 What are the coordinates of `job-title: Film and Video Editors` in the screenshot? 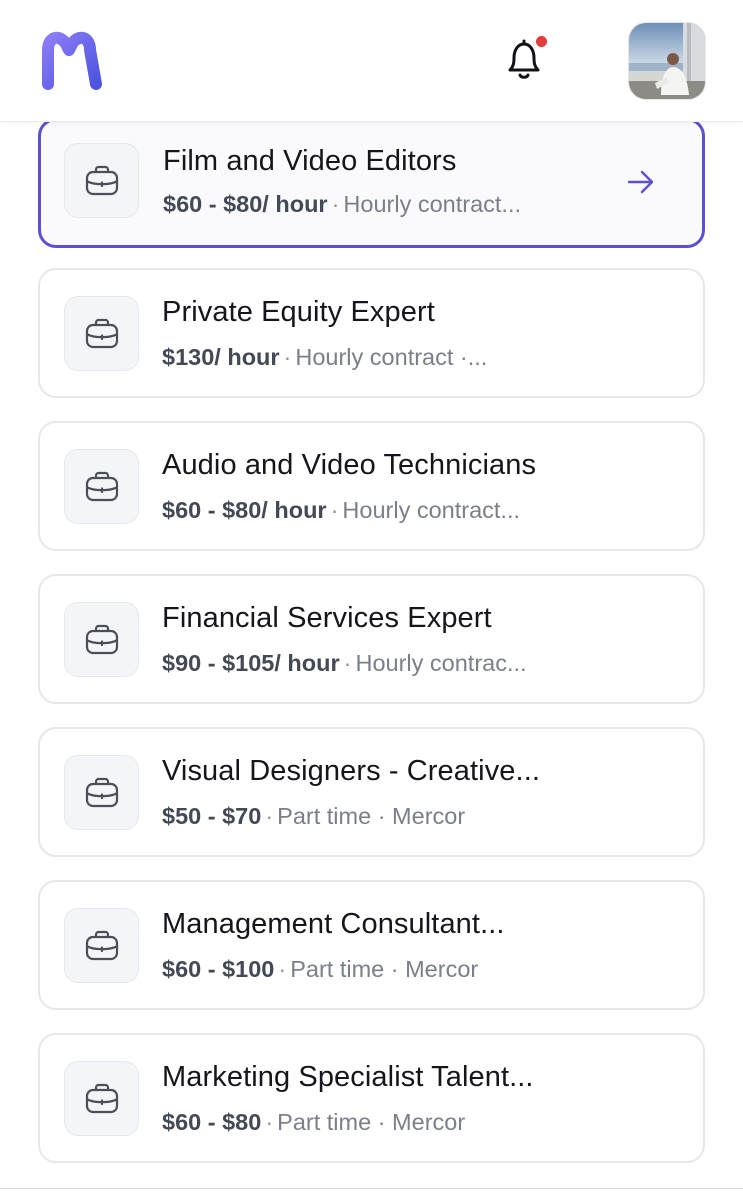 It's located at (310, 161).